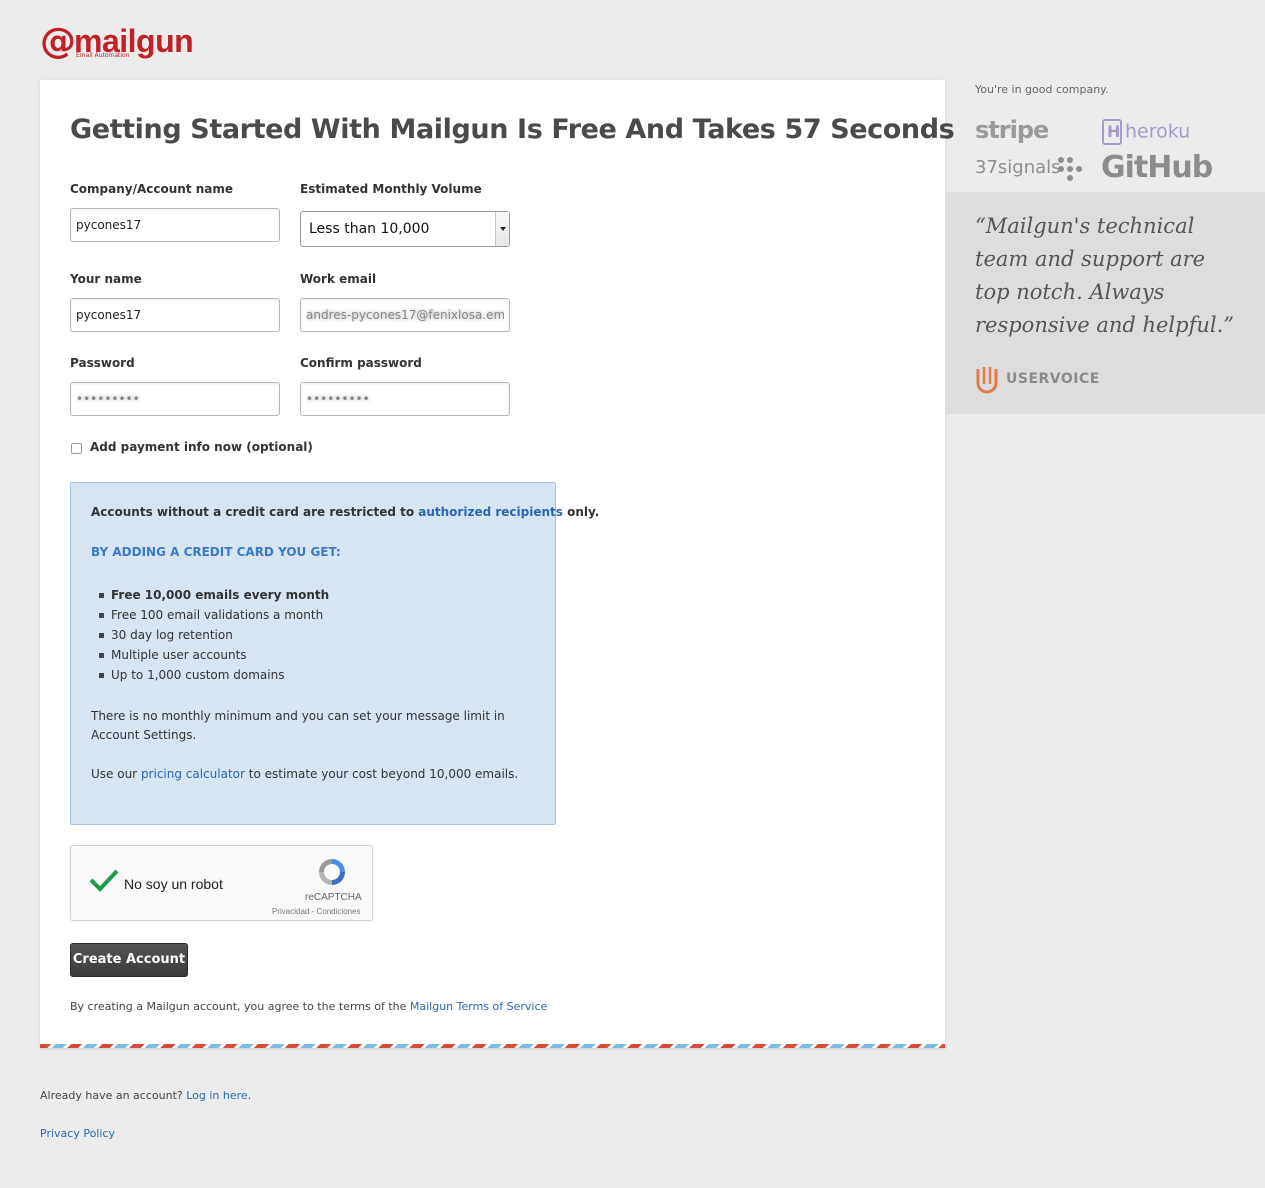  Describe the element at coordinates (391, 189) in the screenshot. I see `monthly-volume-label: Estimated Monthly Volume` at that location.